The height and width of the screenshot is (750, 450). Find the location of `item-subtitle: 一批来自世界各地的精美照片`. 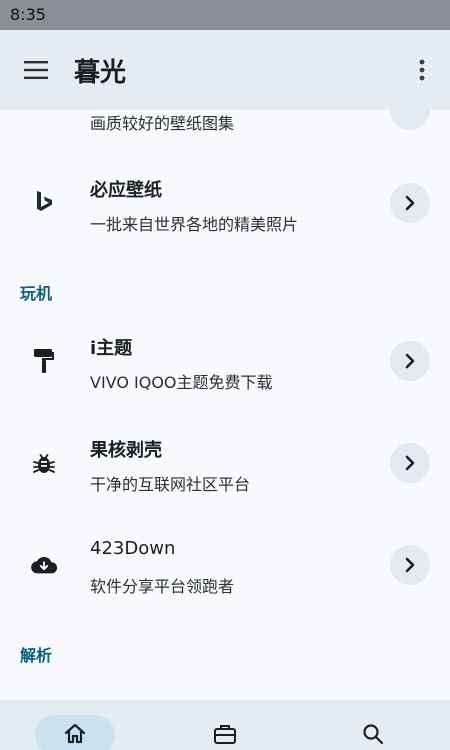

item-subtitle: 一批来自世界各地的精美照片 is located at coordinates (194, 224).